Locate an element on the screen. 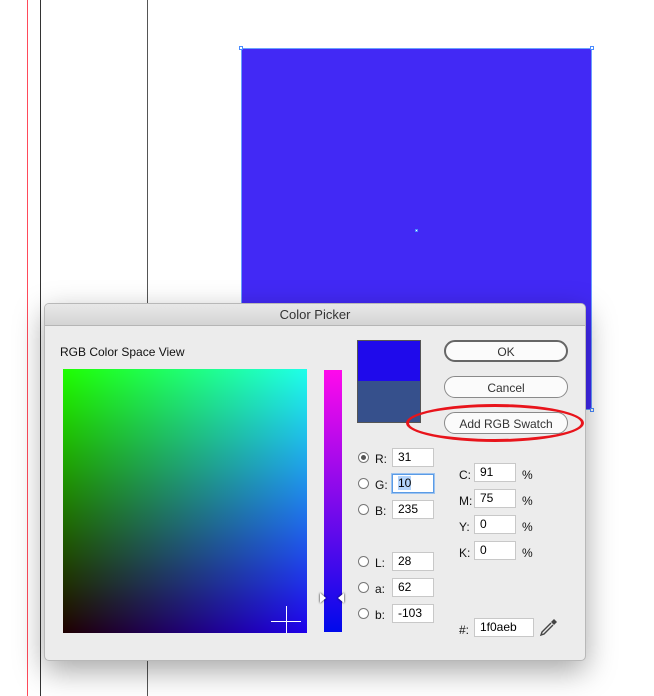  c-input: 91 is located at coordinates (495, 472).